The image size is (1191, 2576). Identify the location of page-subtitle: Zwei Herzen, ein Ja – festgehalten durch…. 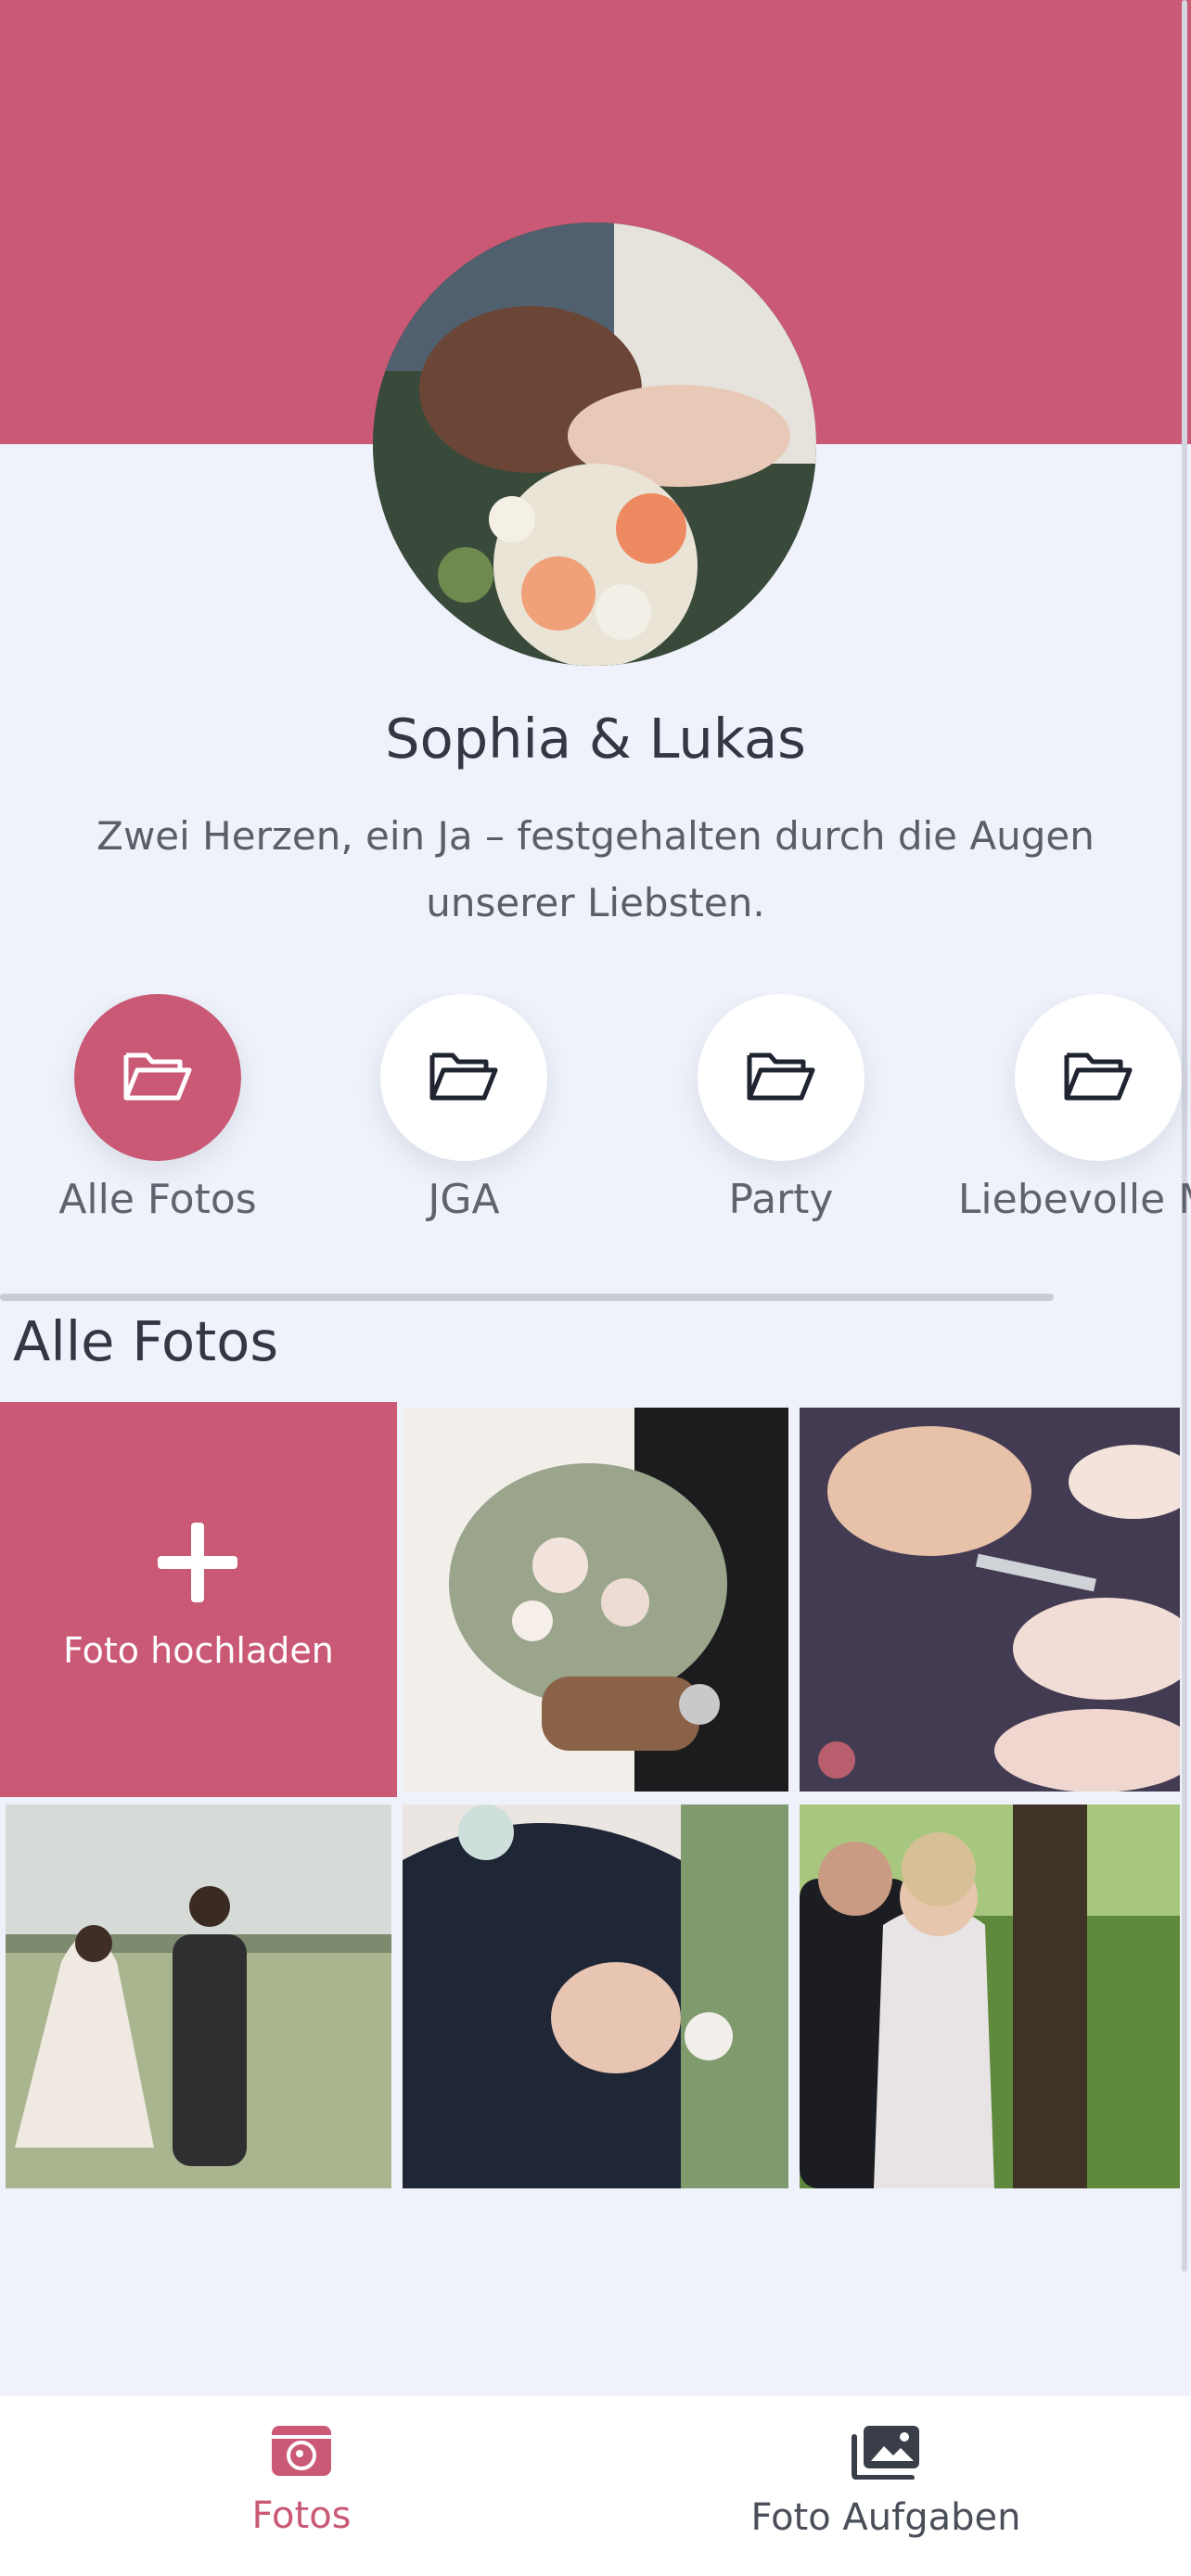
(595, 869).